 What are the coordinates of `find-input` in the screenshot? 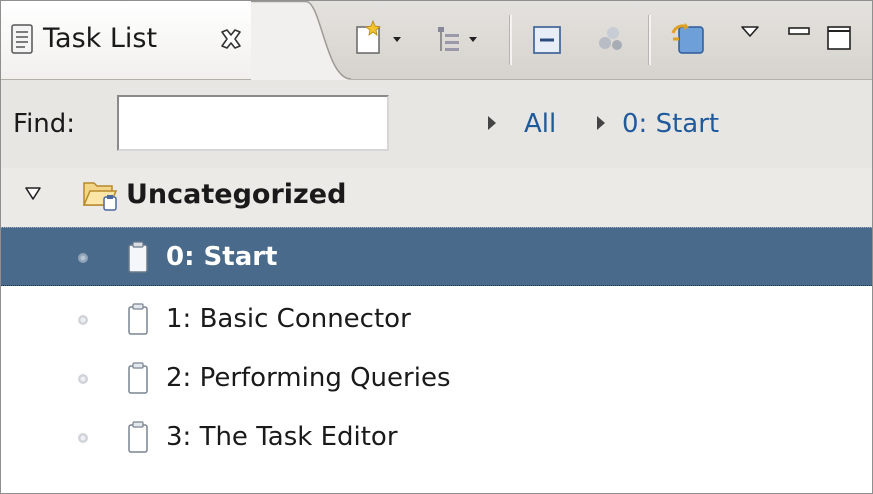 It's located at (253, 123).